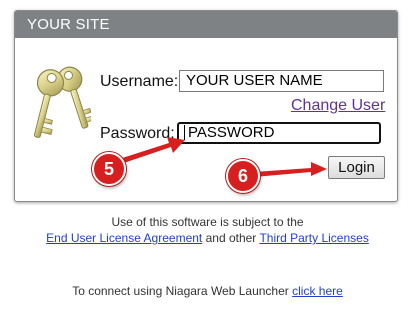  What do you see at coordinates (184, 132) in the screenshot?
I see `text-caret` at bounding box center [184, 132].